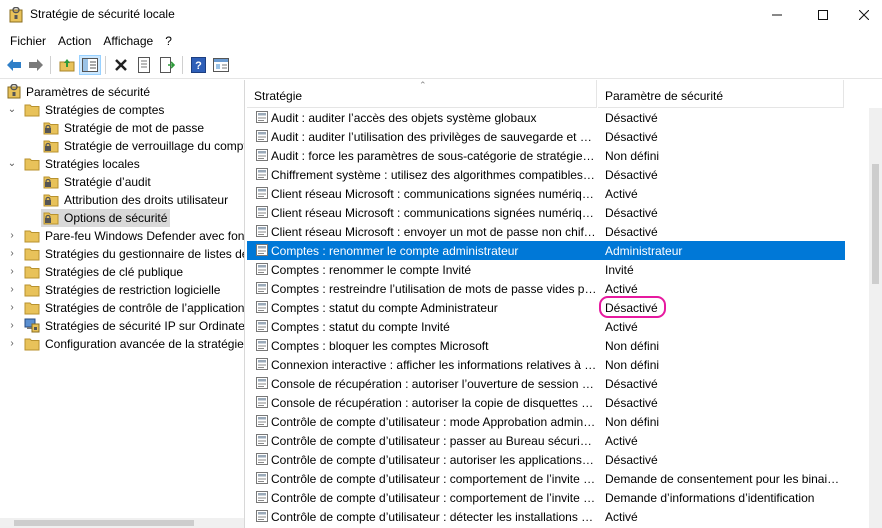 The height and width of the screenshot is (528, 882). What do you see at coordinates (422, 94) in the screenshot?
I see `column-header-policy: ⌃ Stratégie` at bounding box center [422, 94].